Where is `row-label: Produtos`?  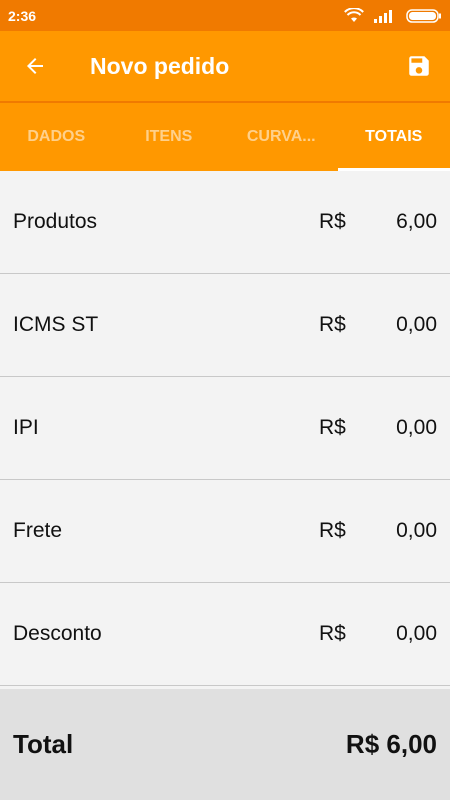 row-label: Produtos is located at coordinates (55, 221).